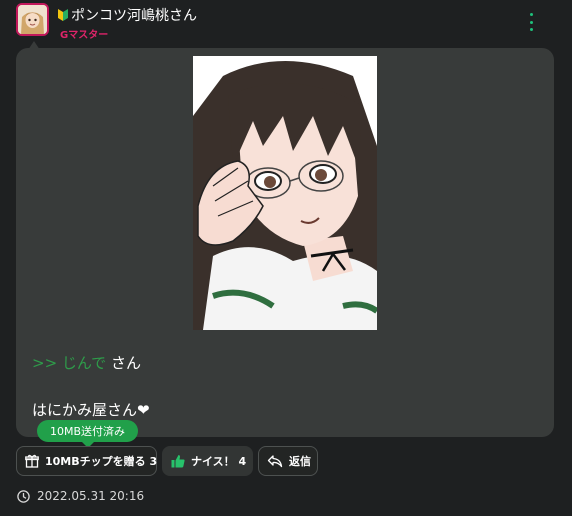 The image size is (572, 516). Describe the element at coordinates (125, 363) in the screenshot. I see `reply-mention-suffix: さん` at that location.